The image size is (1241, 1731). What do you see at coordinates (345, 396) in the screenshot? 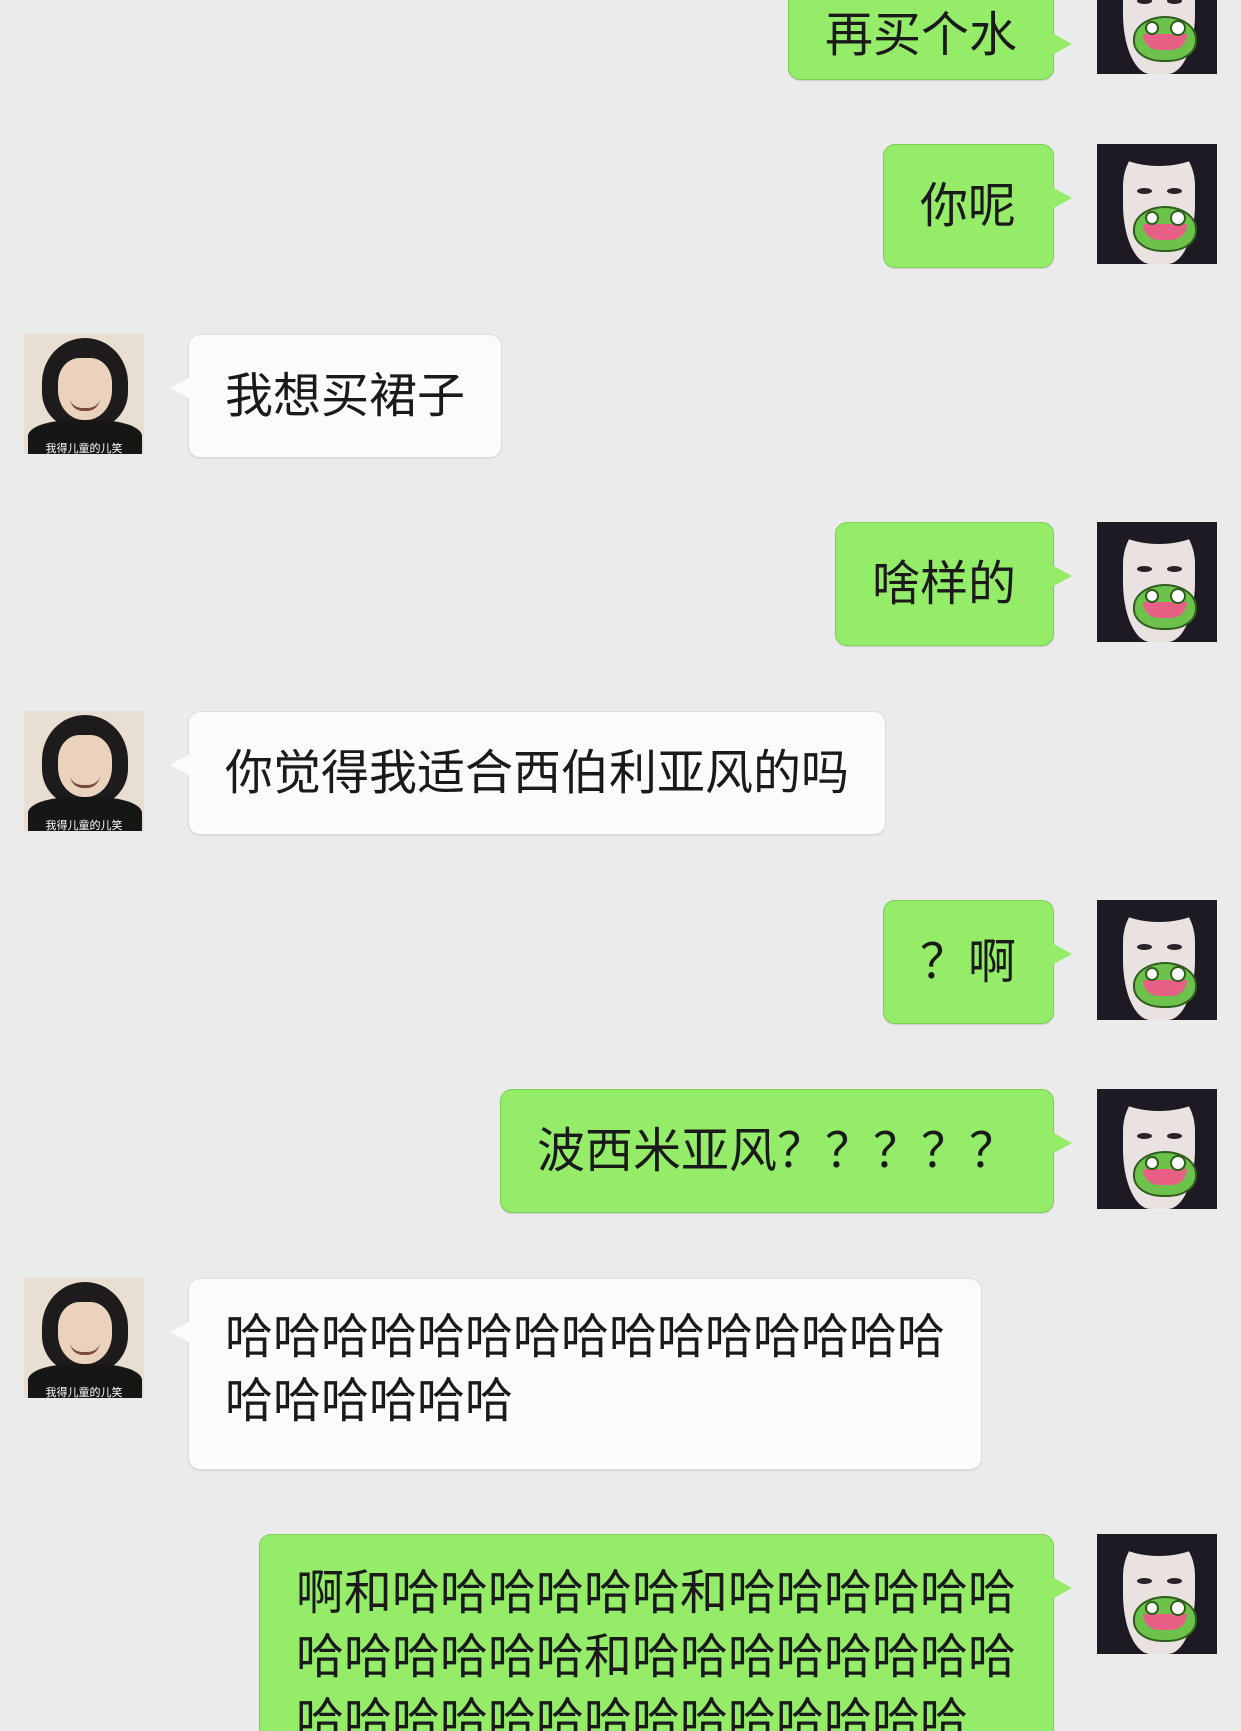
I see `message-text: 我想买裙子` at bounding box center [345, 396].